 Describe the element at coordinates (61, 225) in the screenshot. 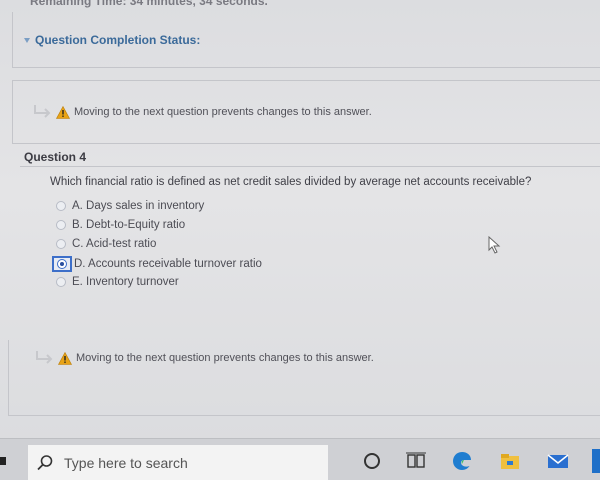

I see `radio-button-b` at that location.